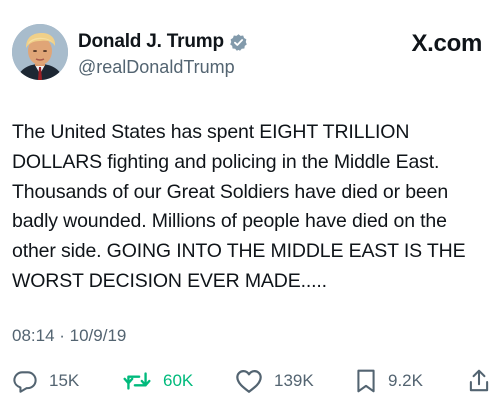 This screenshot has height=419, width=504. I want to click on bookmark-icon, so click(366, 381).